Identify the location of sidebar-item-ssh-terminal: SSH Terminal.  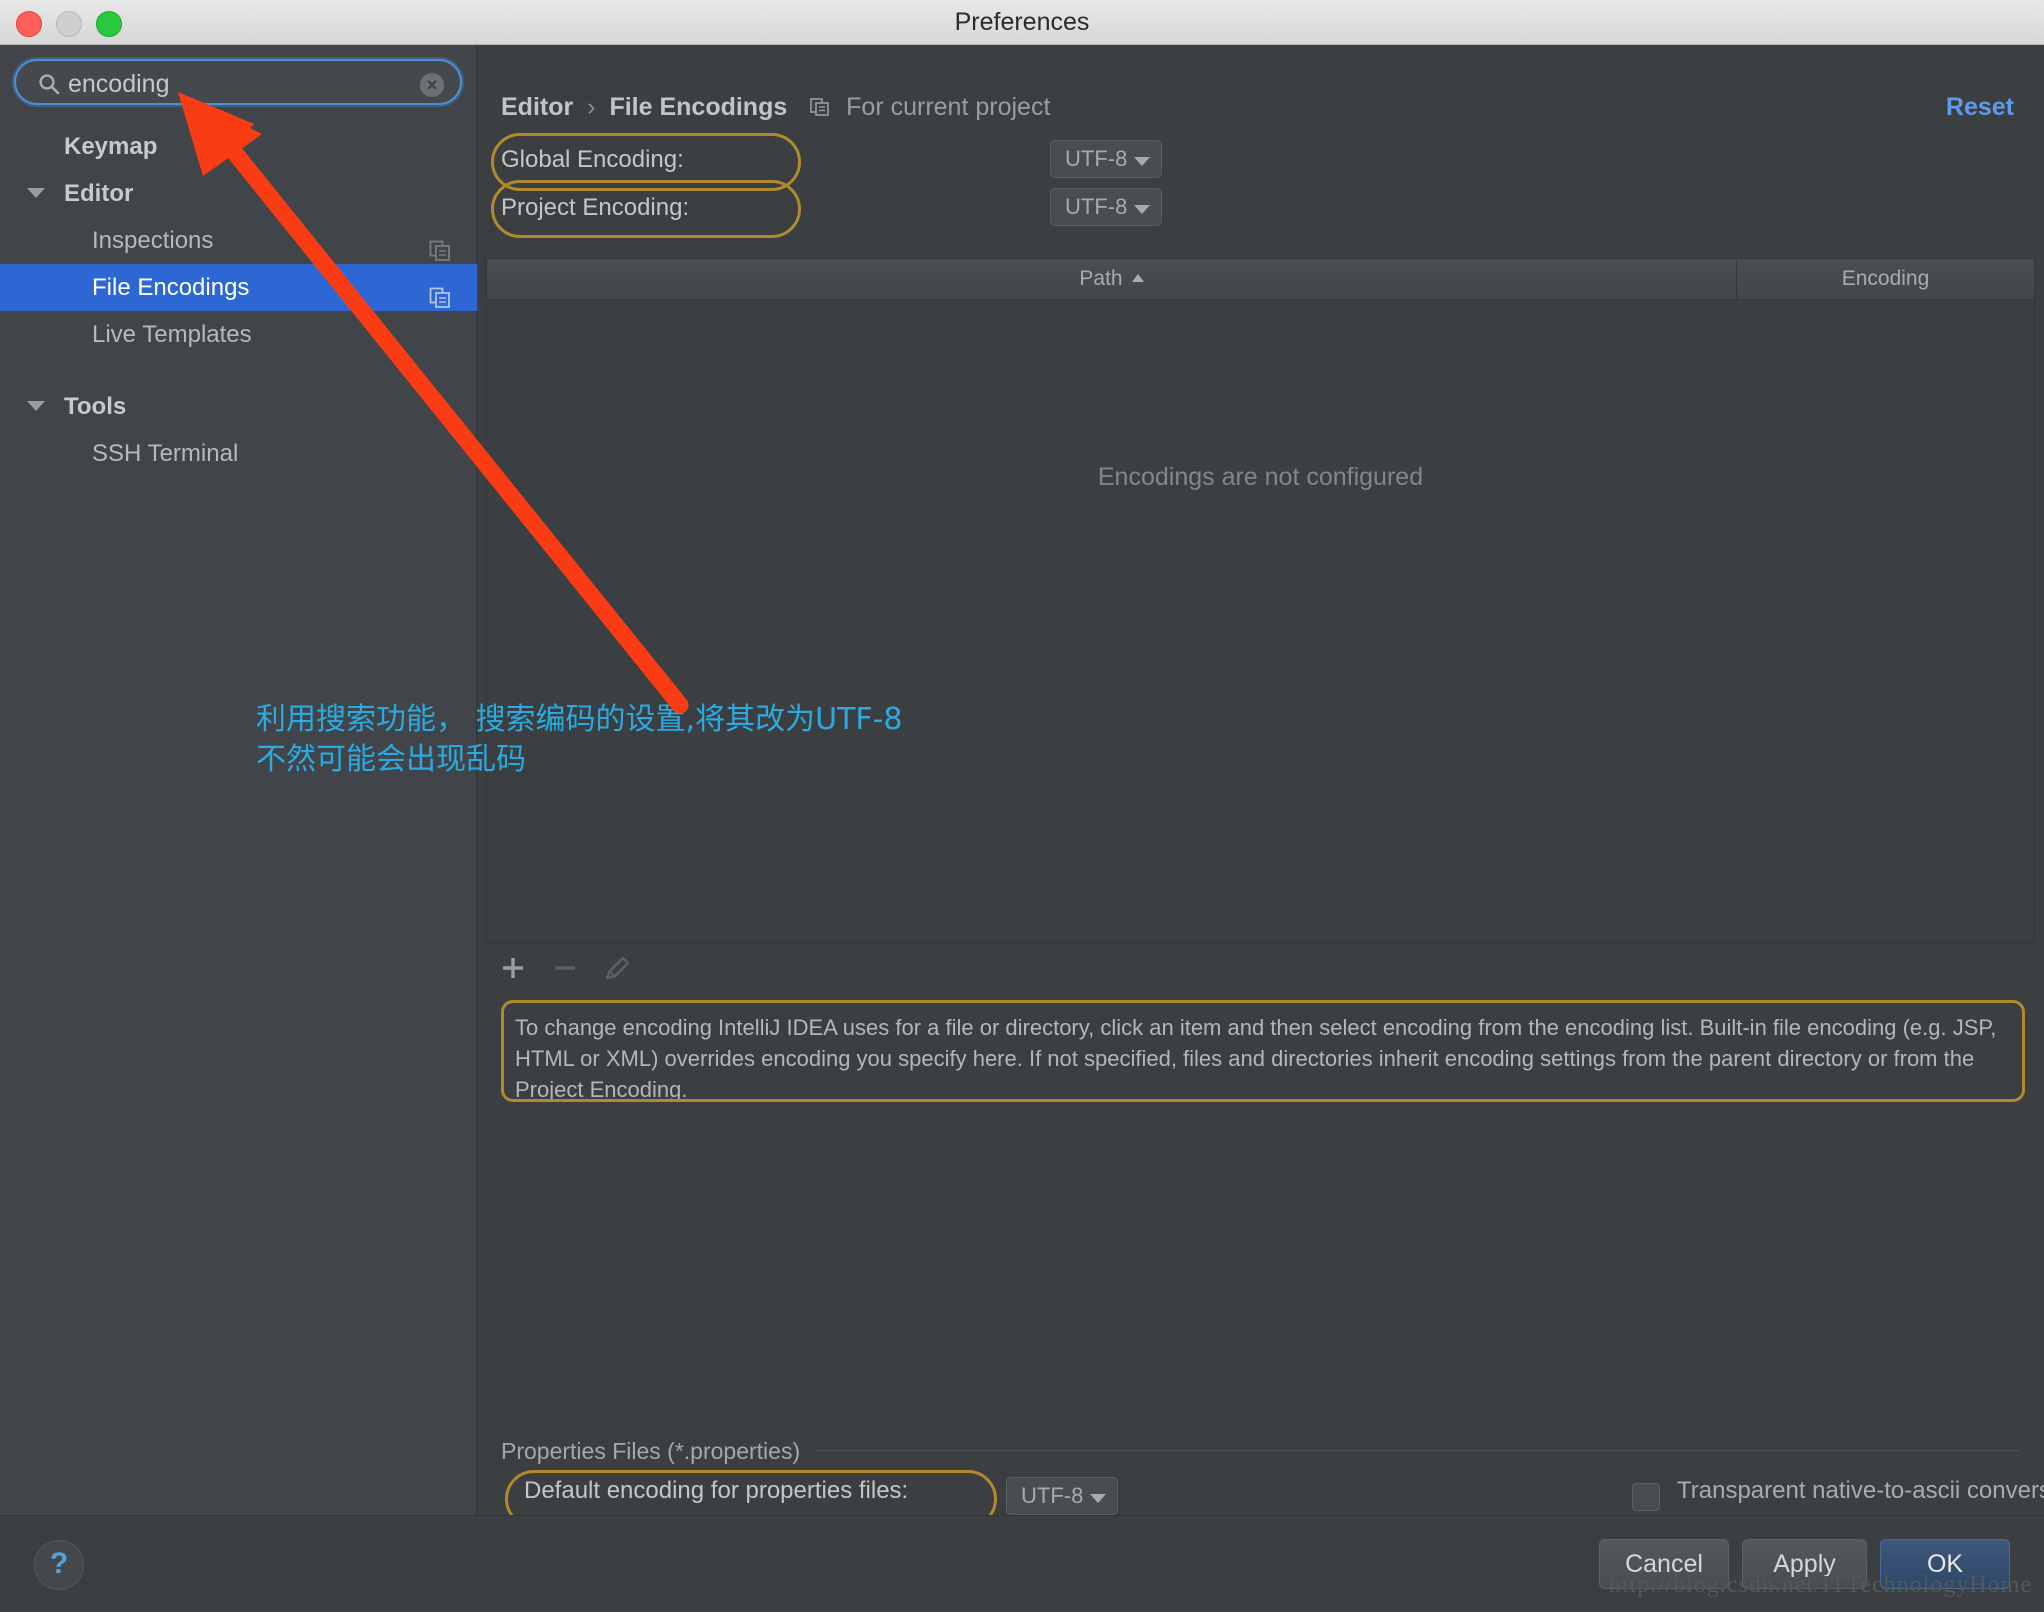
(238, 453).